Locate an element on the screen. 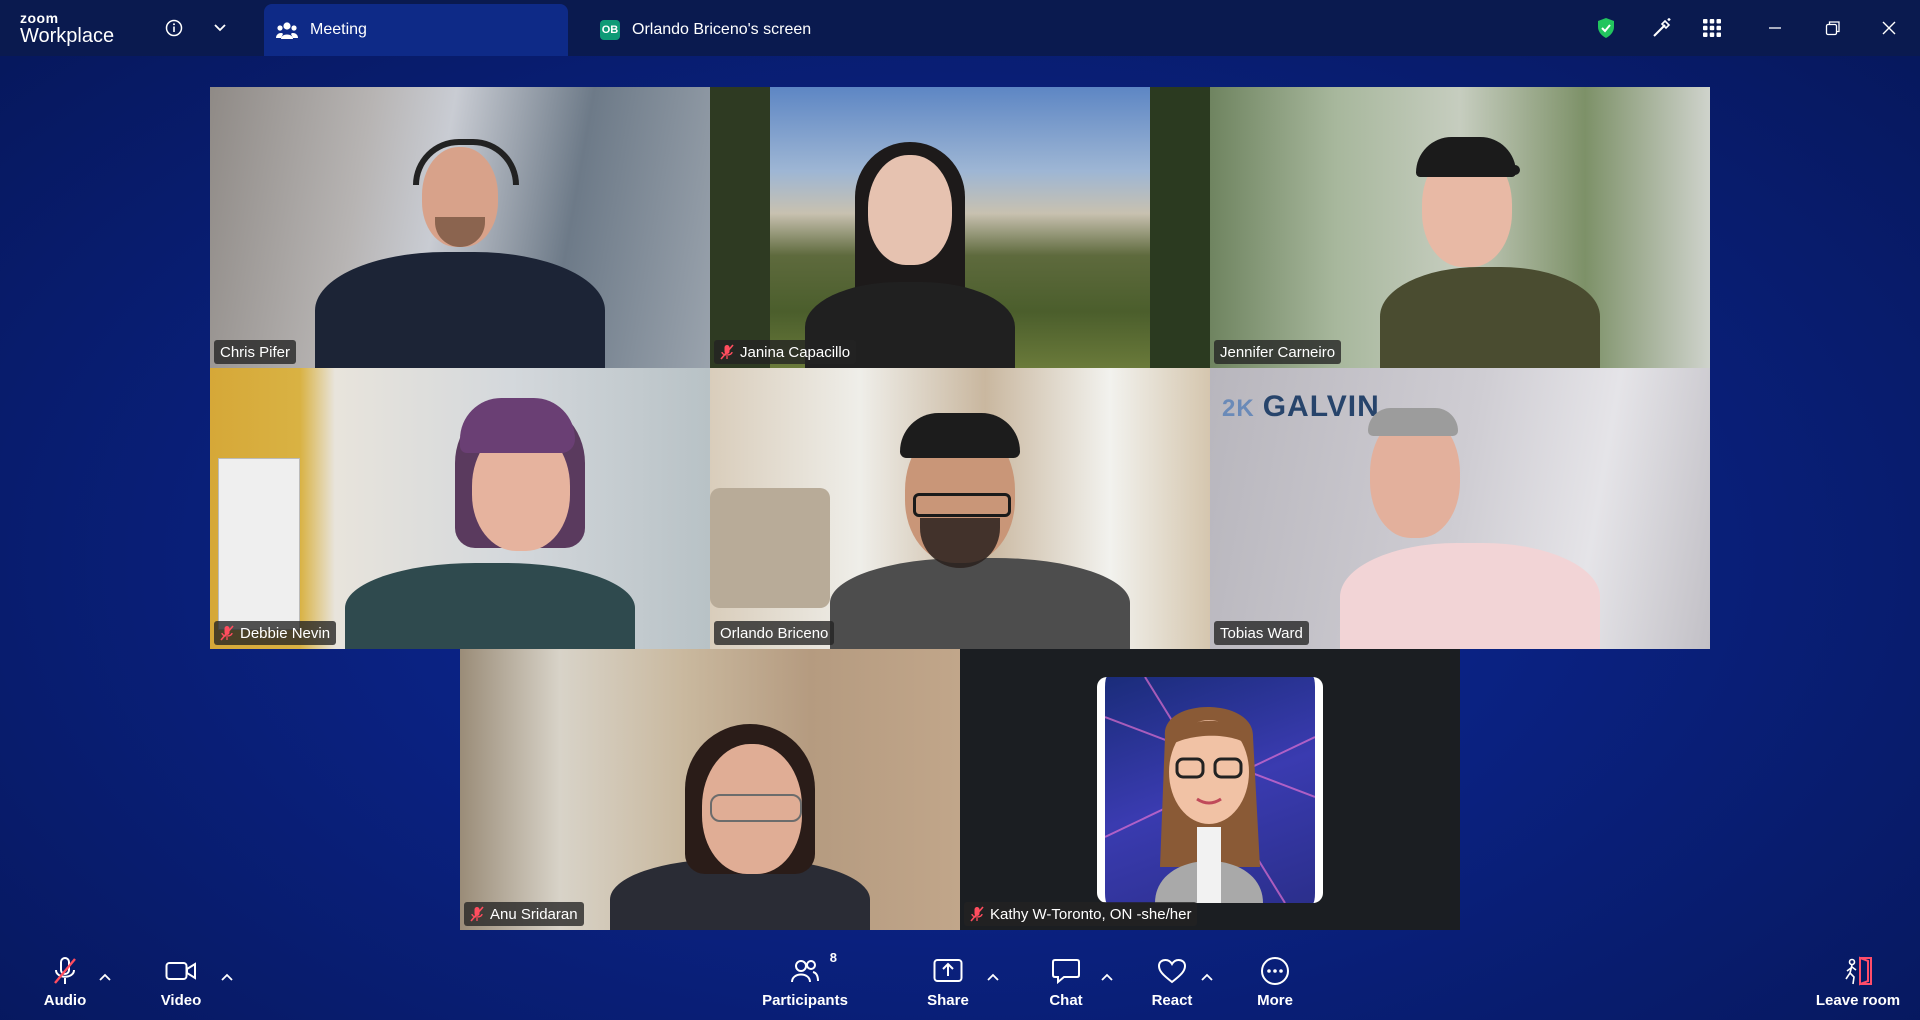 This screenshot has width=1920, height=1020. security-shield-icon is located at coordinates (1606, 28).